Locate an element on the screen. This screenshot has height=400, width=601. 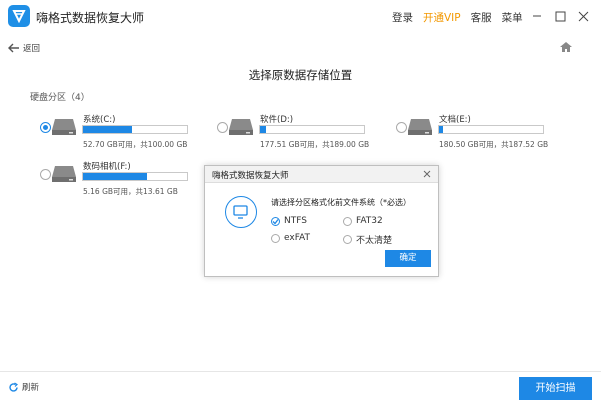
drive-space-info: 52.70 GB可用，共100.00 GB is located at coordinates (135, 144).